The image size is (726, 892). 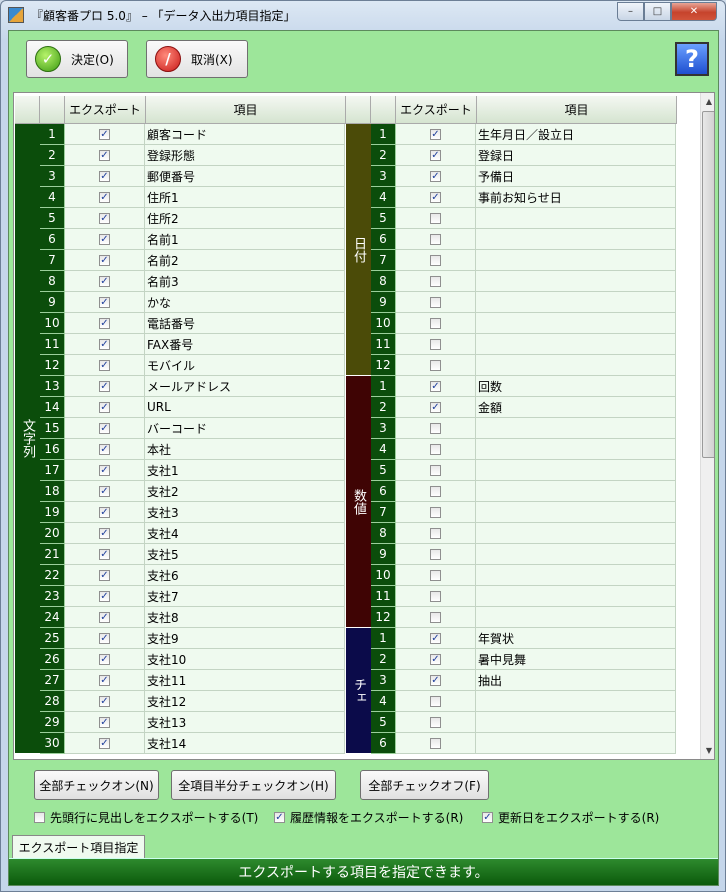 What do you see at coordinates (96, 785) in the screenshot?
I see `all-check-on-button: 全部チェックオン(N)` at bounding box center [96, 785].